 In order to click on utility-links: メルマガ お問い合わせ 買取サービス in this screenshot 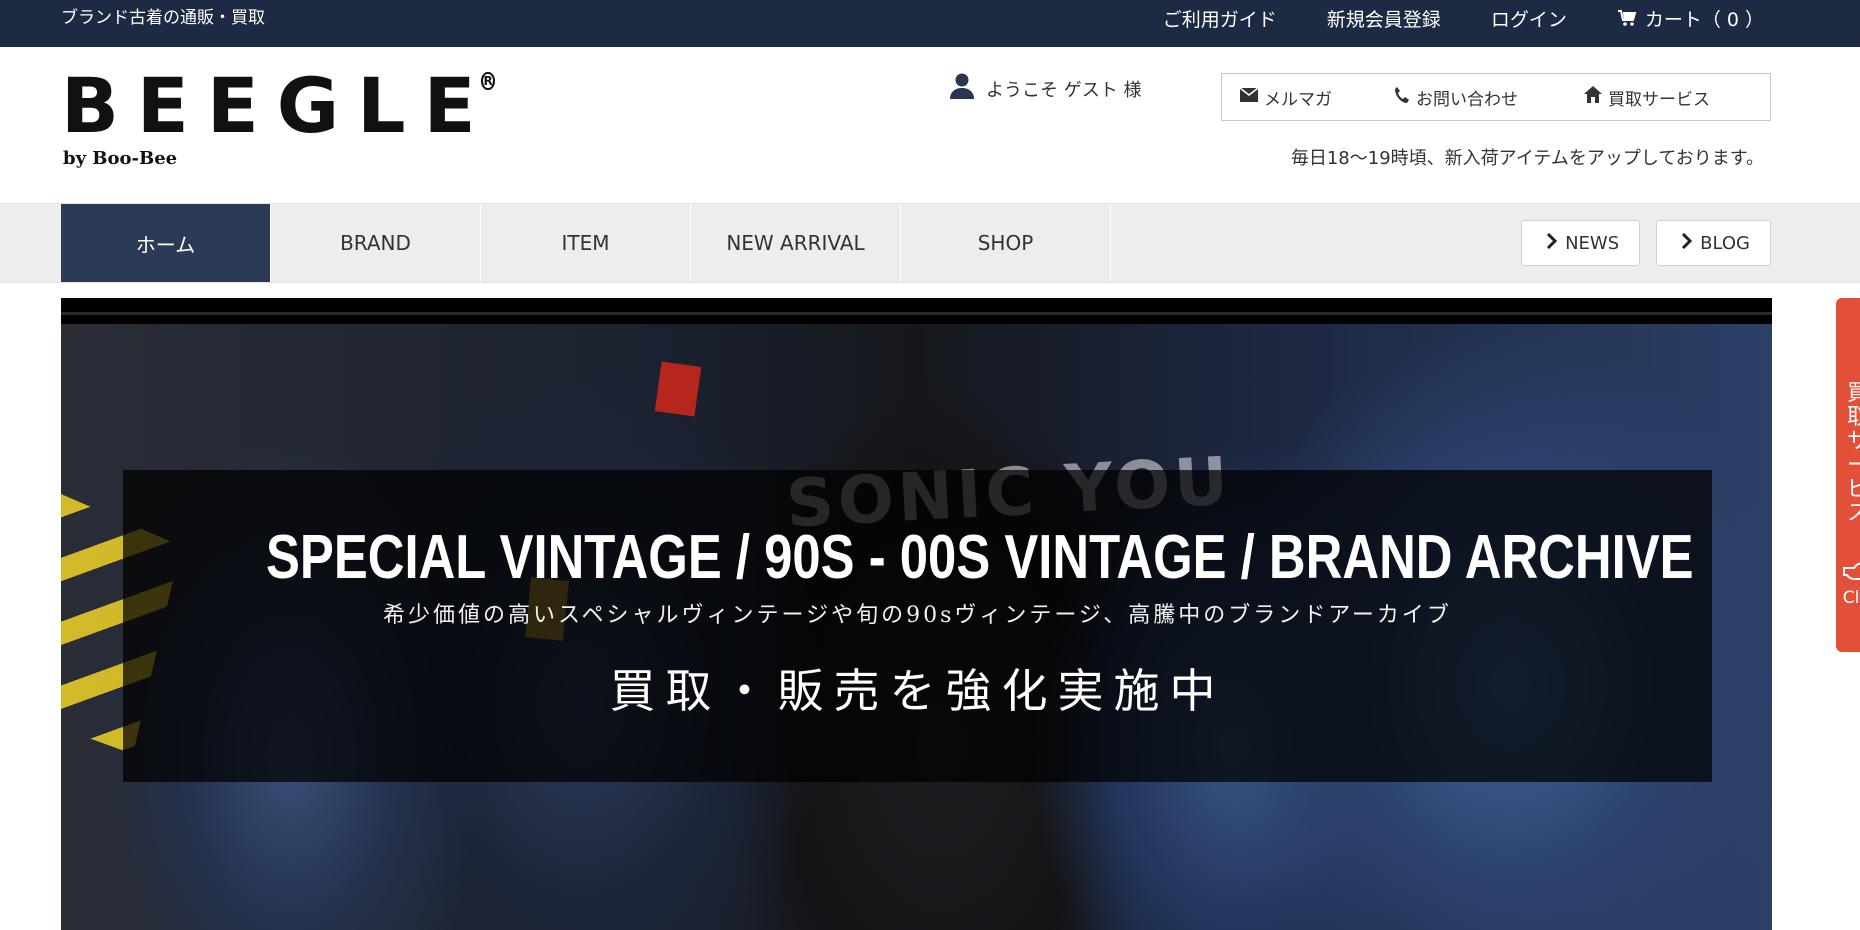, I will do `click(1496, 97)`.